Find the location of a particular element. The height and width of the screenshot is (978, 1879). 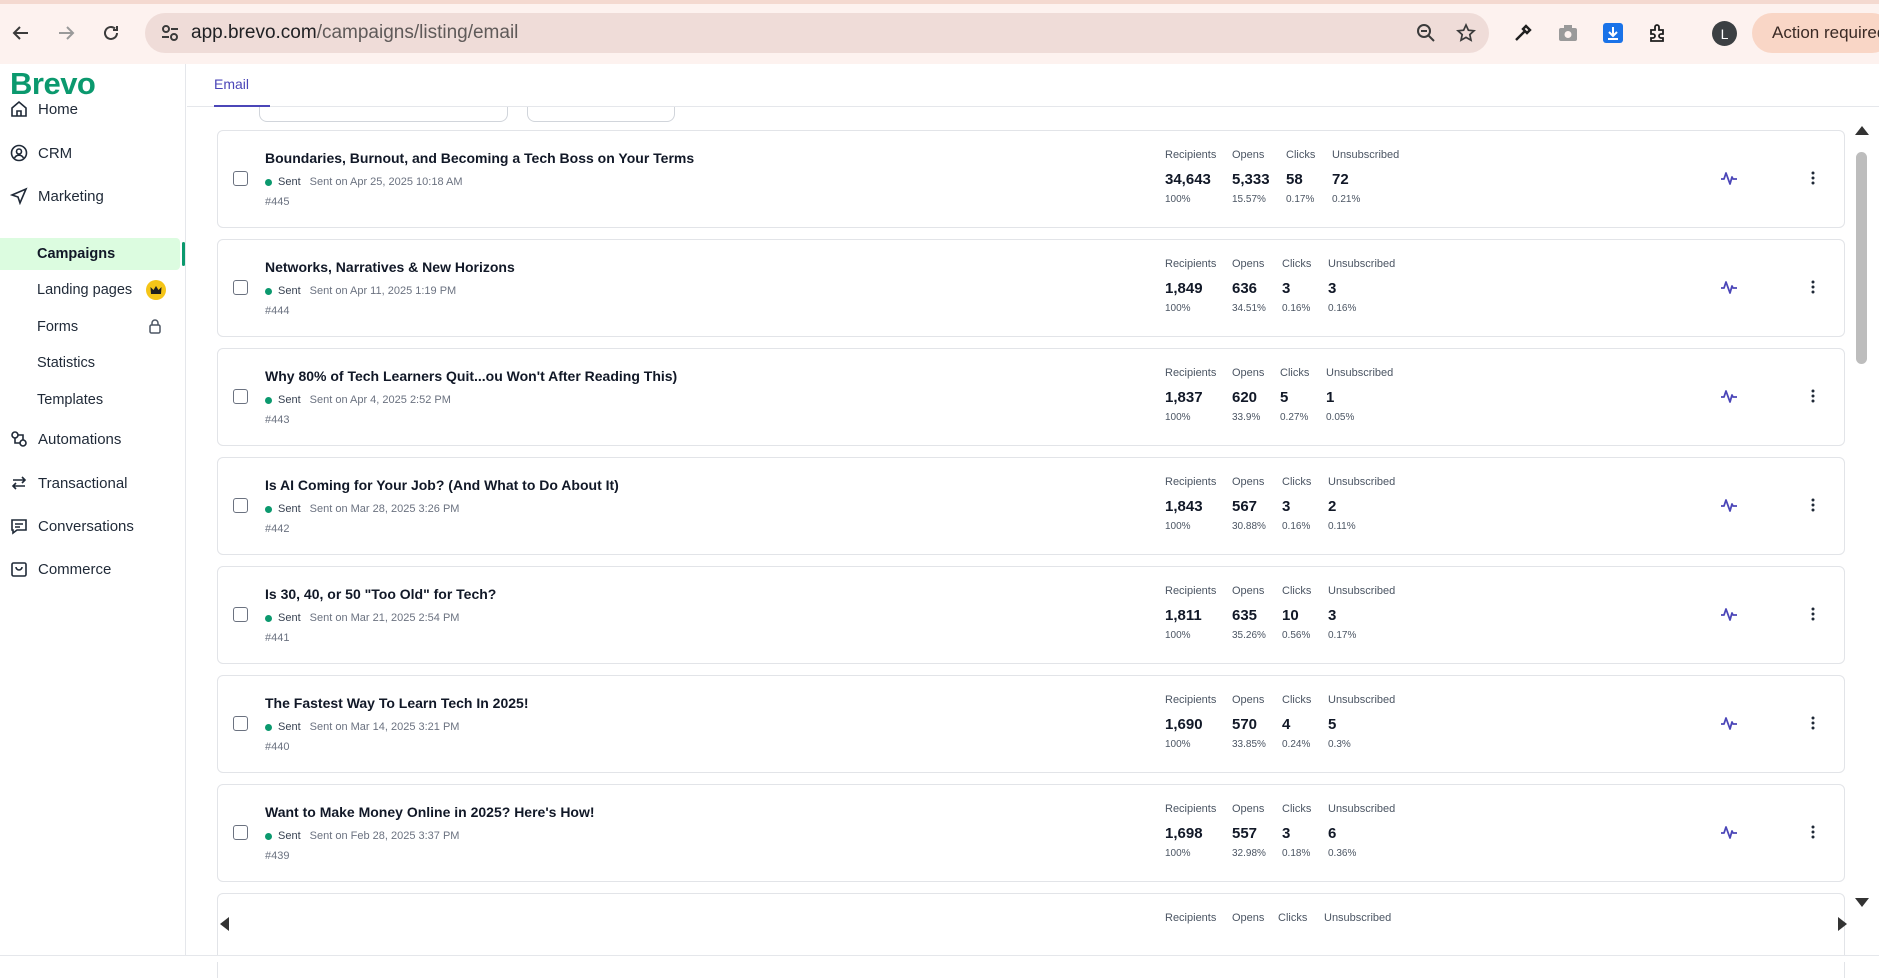

horizontal-scrollbar is located at coordinates (1035, 928).